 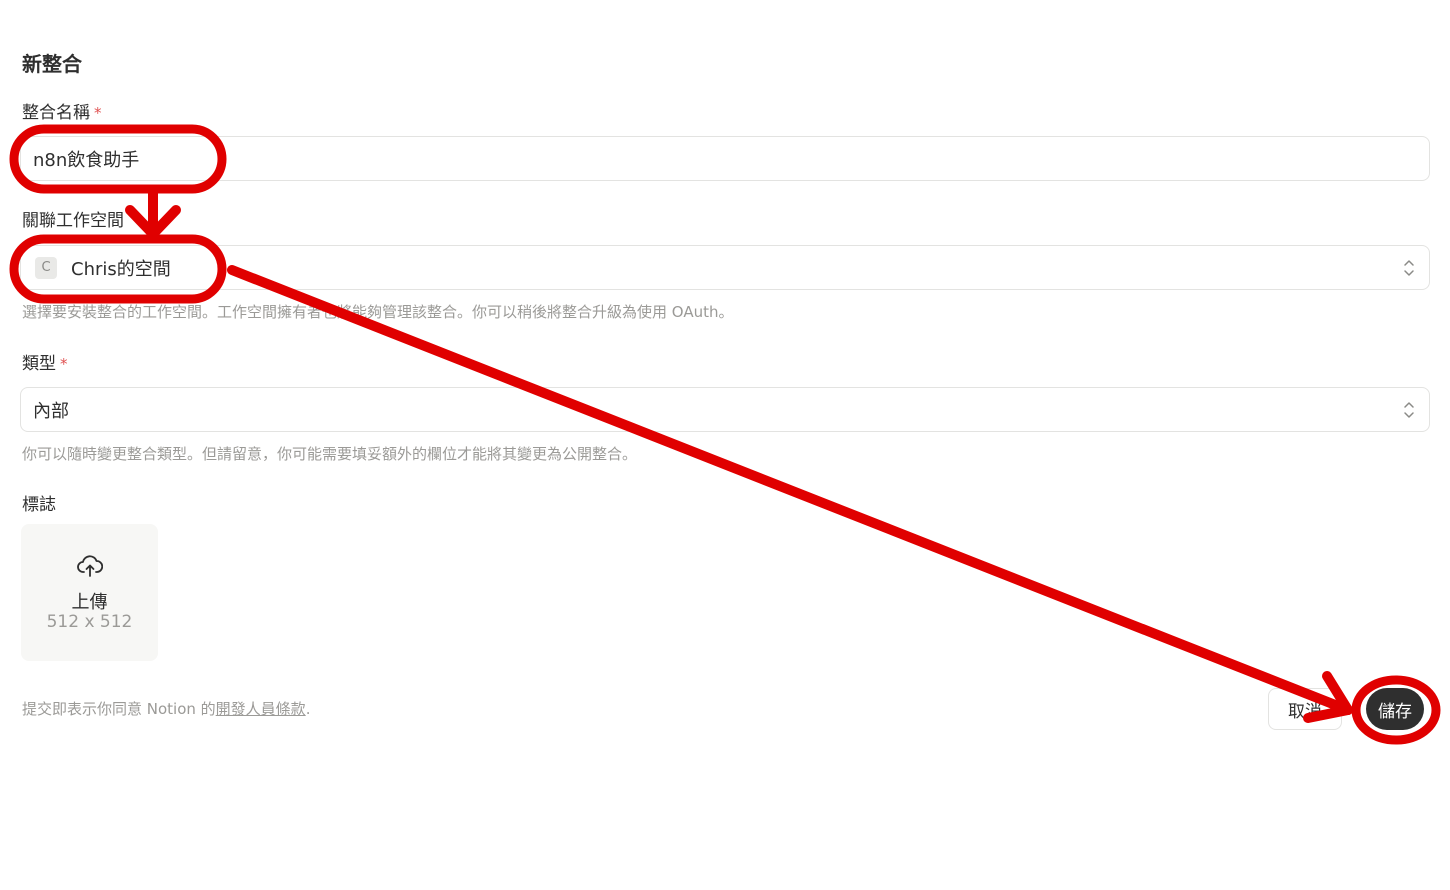 What do you see at coordinates (121, 269) in the screenshot?
I see `workspace-value: Chris的空間` at bounding box center [121, 269].